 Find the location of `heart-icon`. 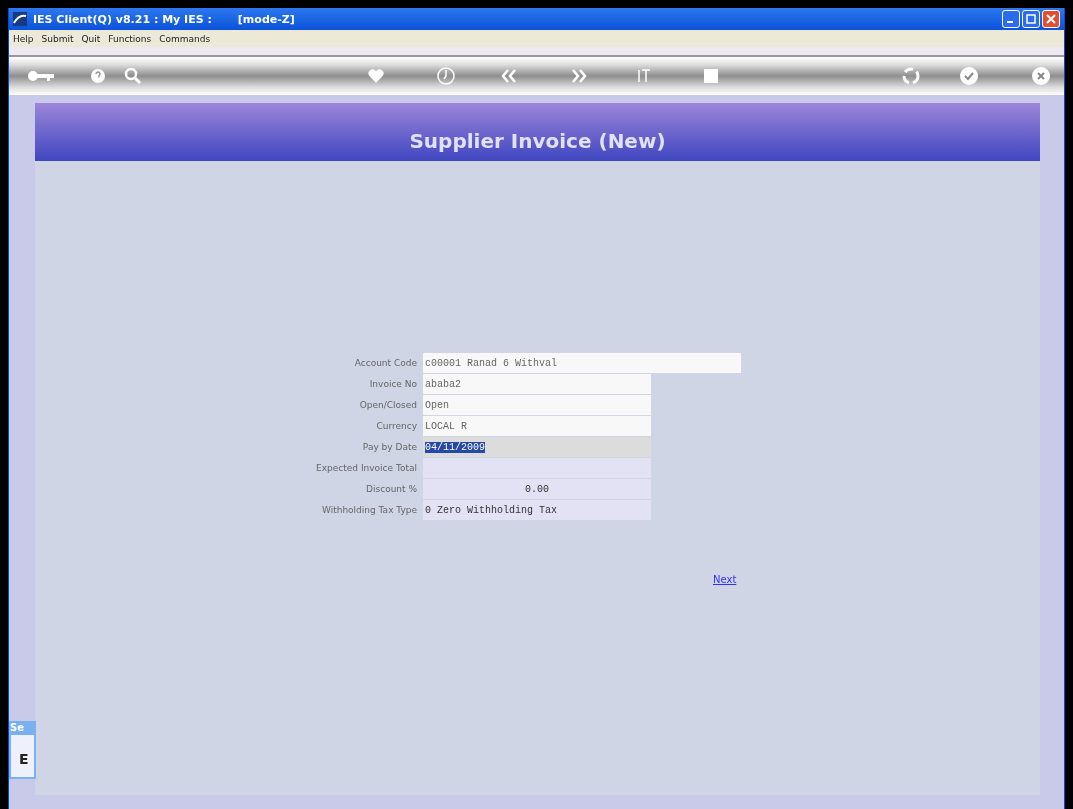

heart-icon is located at coordinates (376, 76).